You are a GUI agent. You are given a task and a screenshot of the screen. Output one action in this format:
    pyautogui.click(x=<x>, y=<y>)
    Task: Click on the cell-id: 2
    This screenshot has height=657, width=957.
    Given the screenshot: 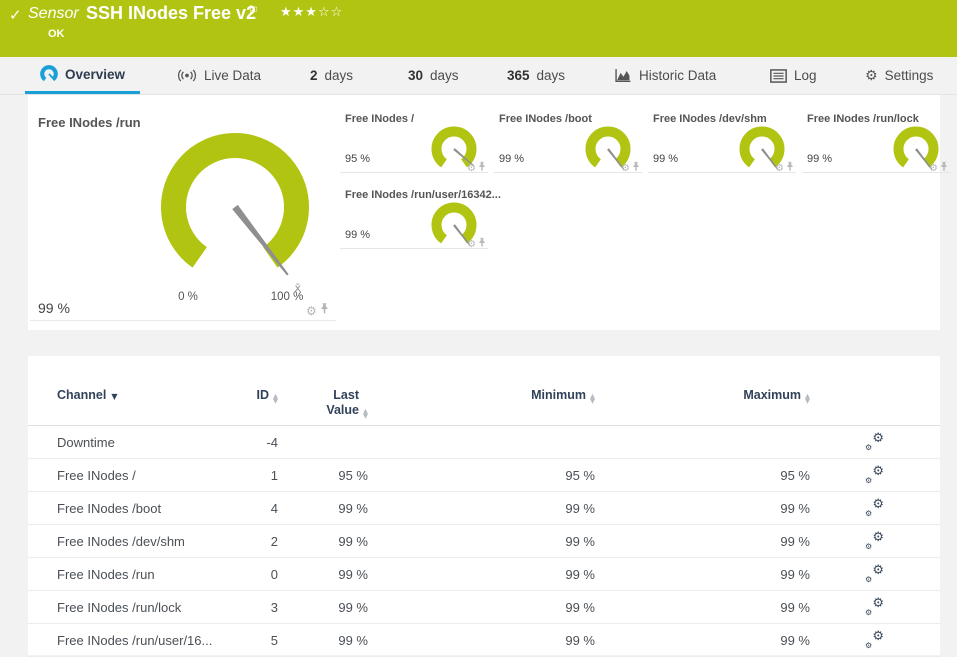 What is the action you would take?
    pyautogui.click(x=274, y=541)
    